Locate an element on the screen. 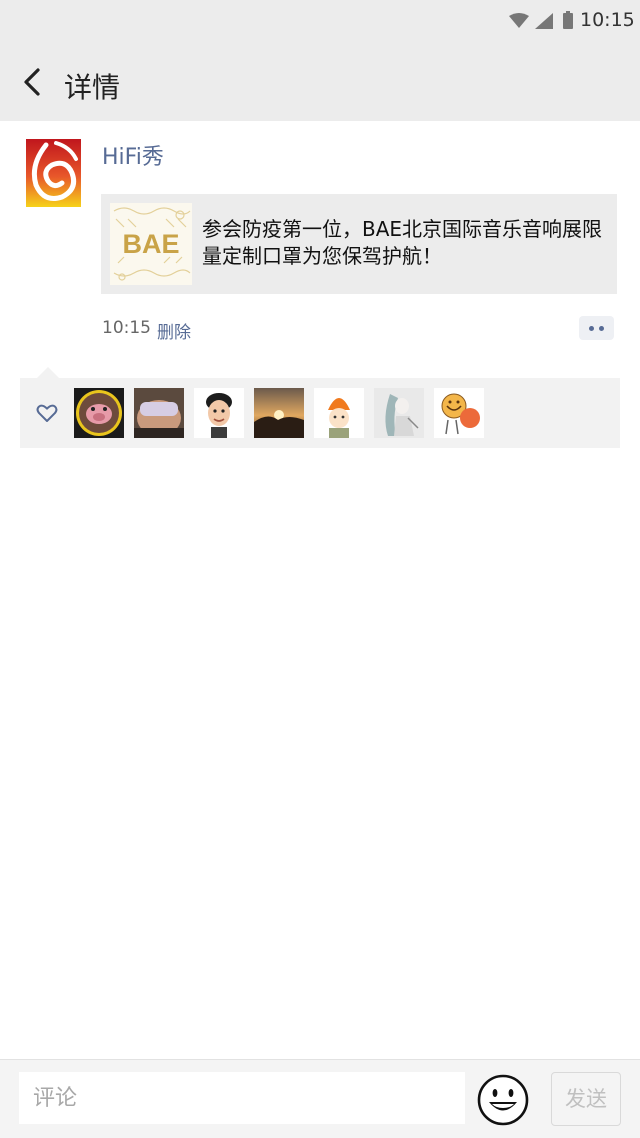 This screenshot has height=1138, width=640. hifi-logo-icon is located at coordinates (53, 173).